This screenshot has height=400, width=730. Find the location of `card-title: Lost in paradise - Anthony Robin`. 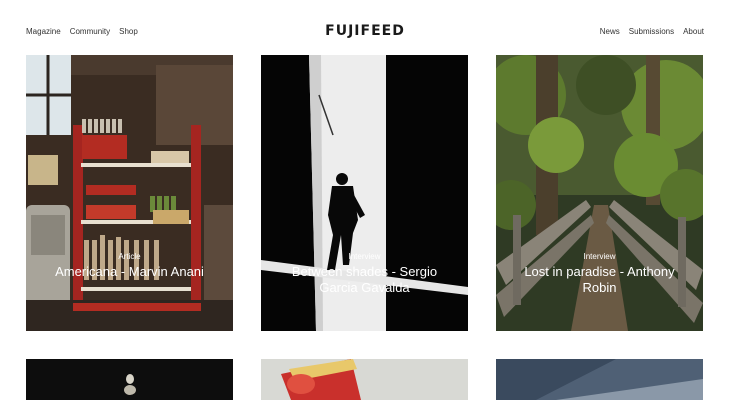

card-title: Lost in paradise - Anthony Robin is located at coordinates (599, 280).